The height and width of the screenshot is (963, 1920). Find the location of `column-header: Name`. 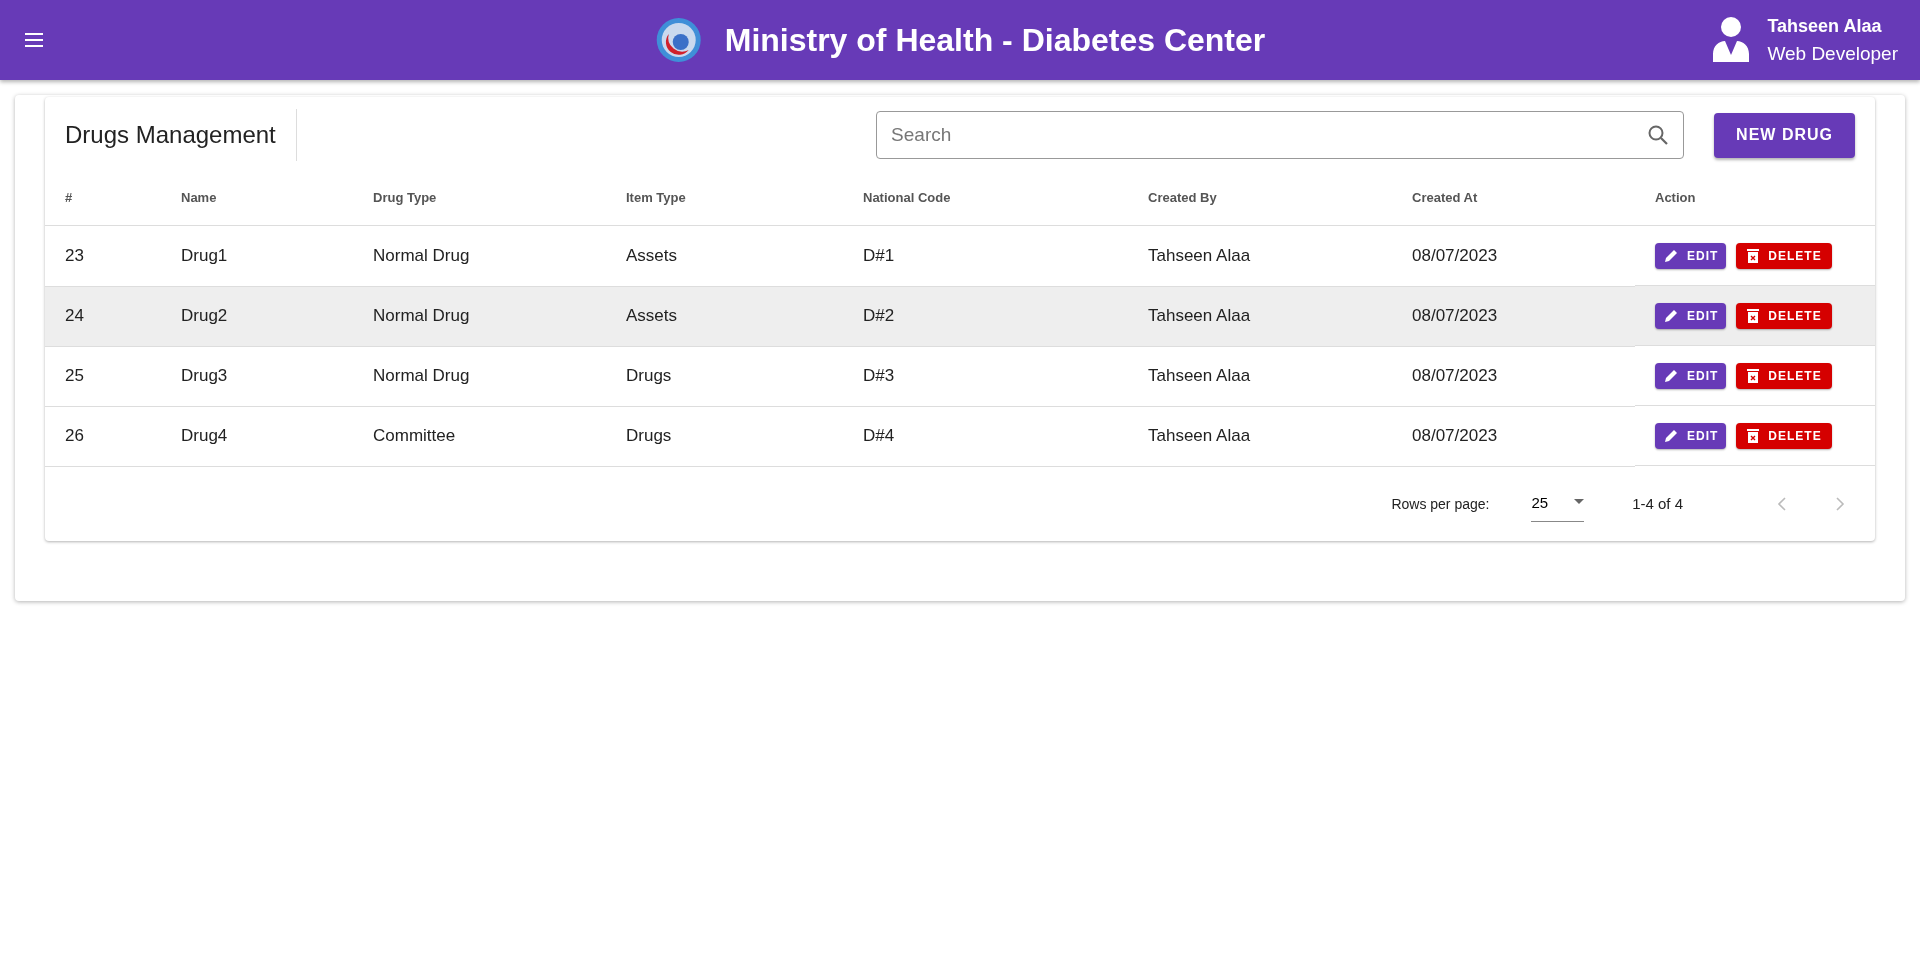

column-header: Name is located at coordinates (257, 197).